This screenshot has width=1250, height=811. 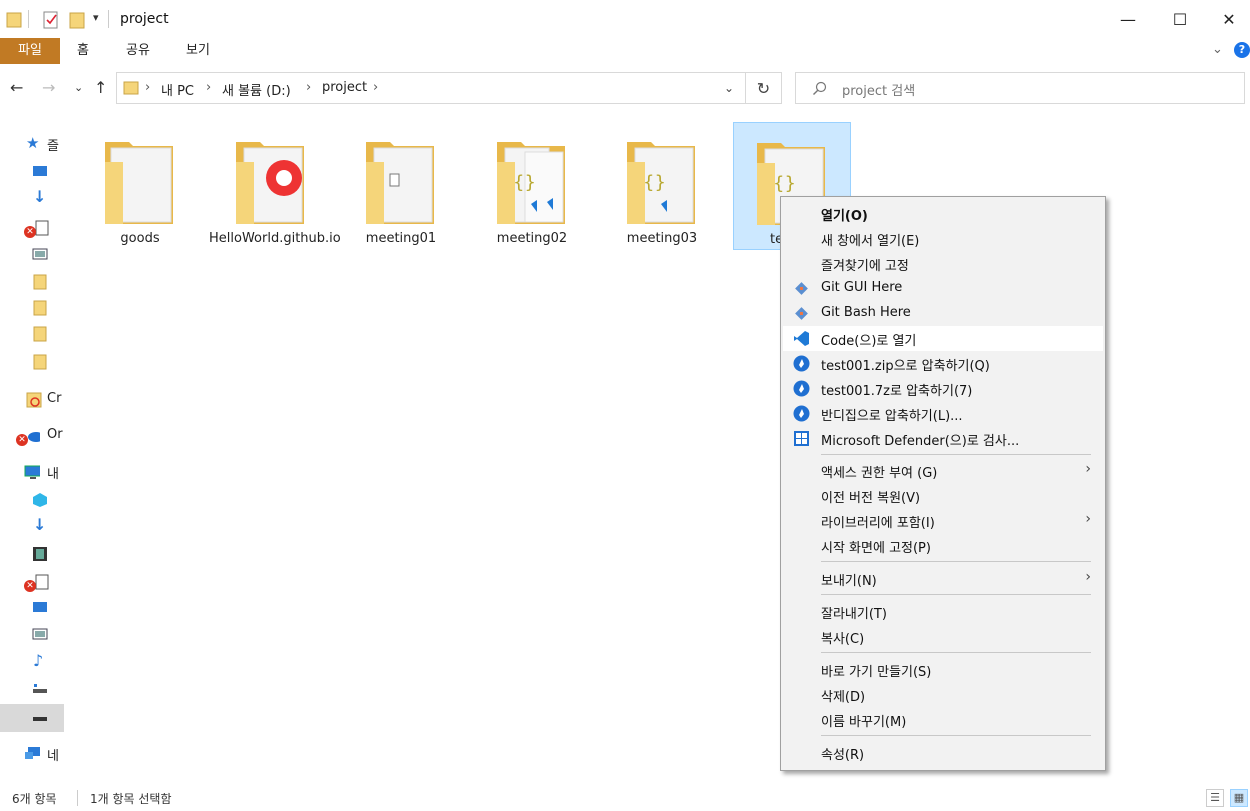 I want to click on menu-item-create-shortcut: 바로 가기 만들기(S), so click(x=943, y=669).